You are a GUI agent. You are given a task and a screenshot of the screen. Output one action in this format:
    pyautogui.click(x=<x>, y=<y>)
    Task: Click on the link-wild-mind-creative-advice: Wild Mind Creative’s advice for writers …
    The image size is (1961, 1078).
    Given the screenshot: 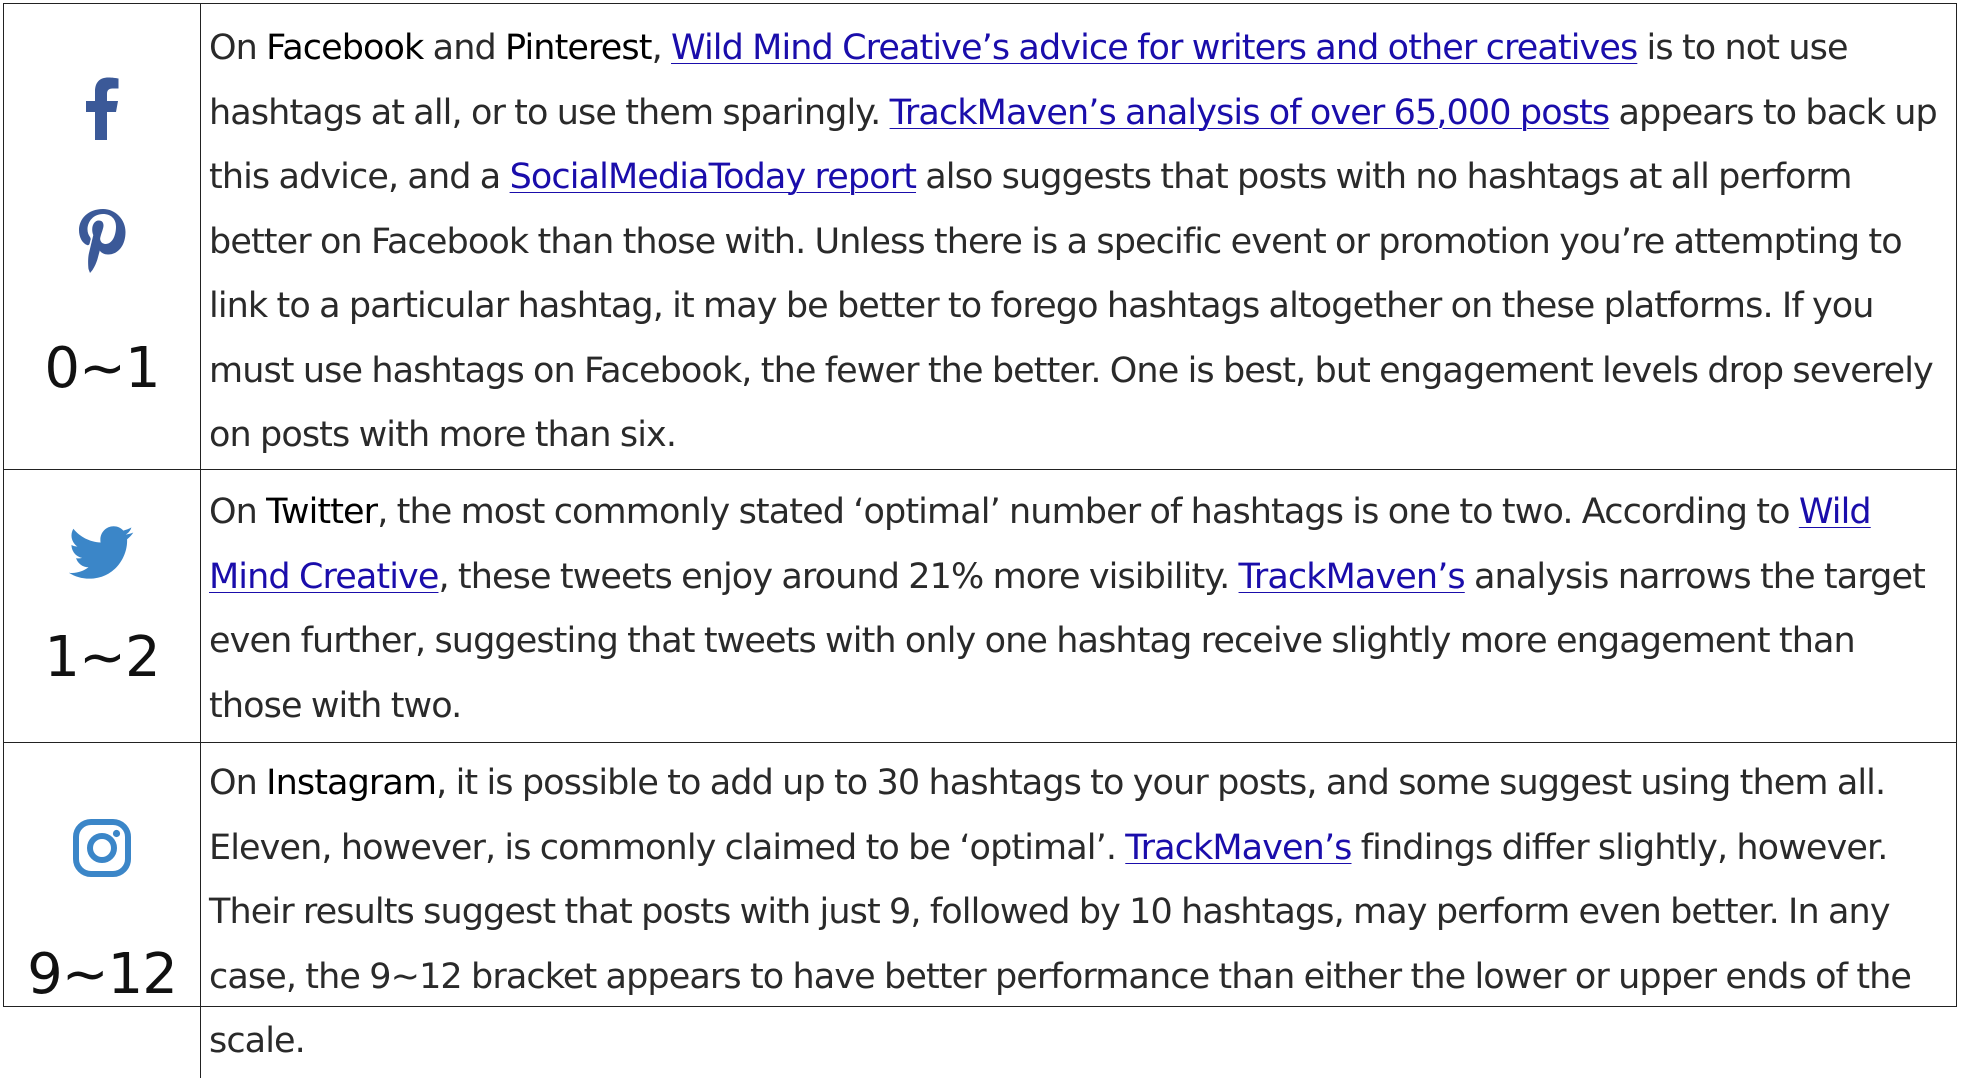 What is the action you would take?
    pyautogui.click(x=1154, y=48)
    